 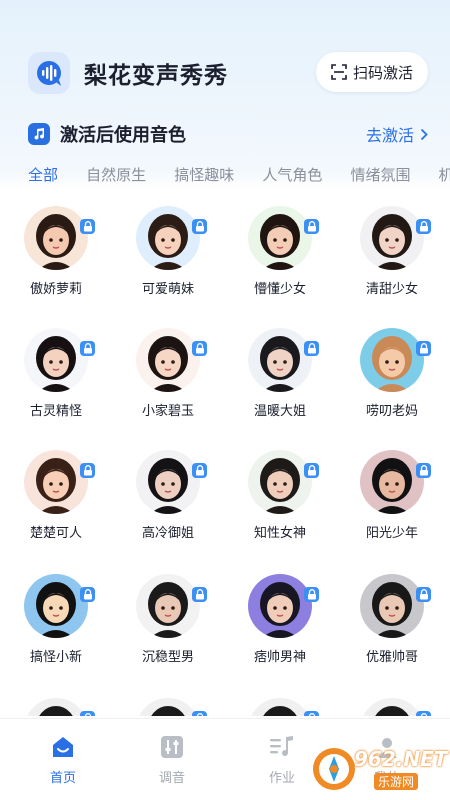 I want to click on voice-label: 知性女神, so click(x=279, y=533).